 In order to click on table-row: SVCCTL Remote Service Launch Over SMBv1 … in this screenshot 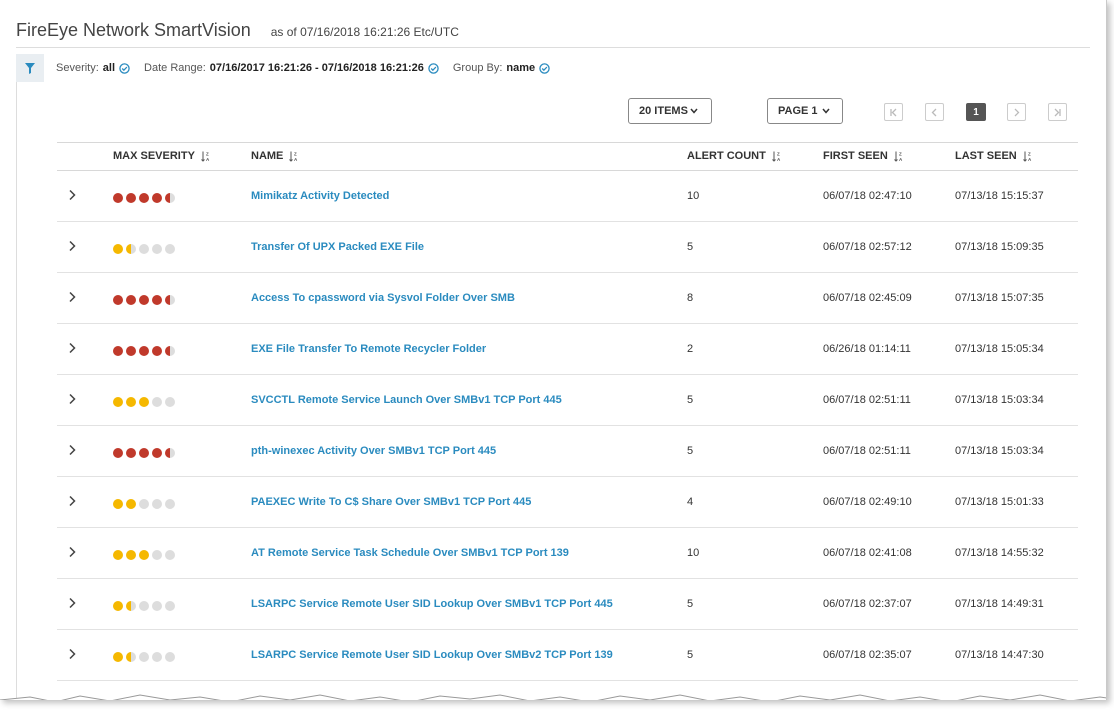, I will do `click(567, 400)`.